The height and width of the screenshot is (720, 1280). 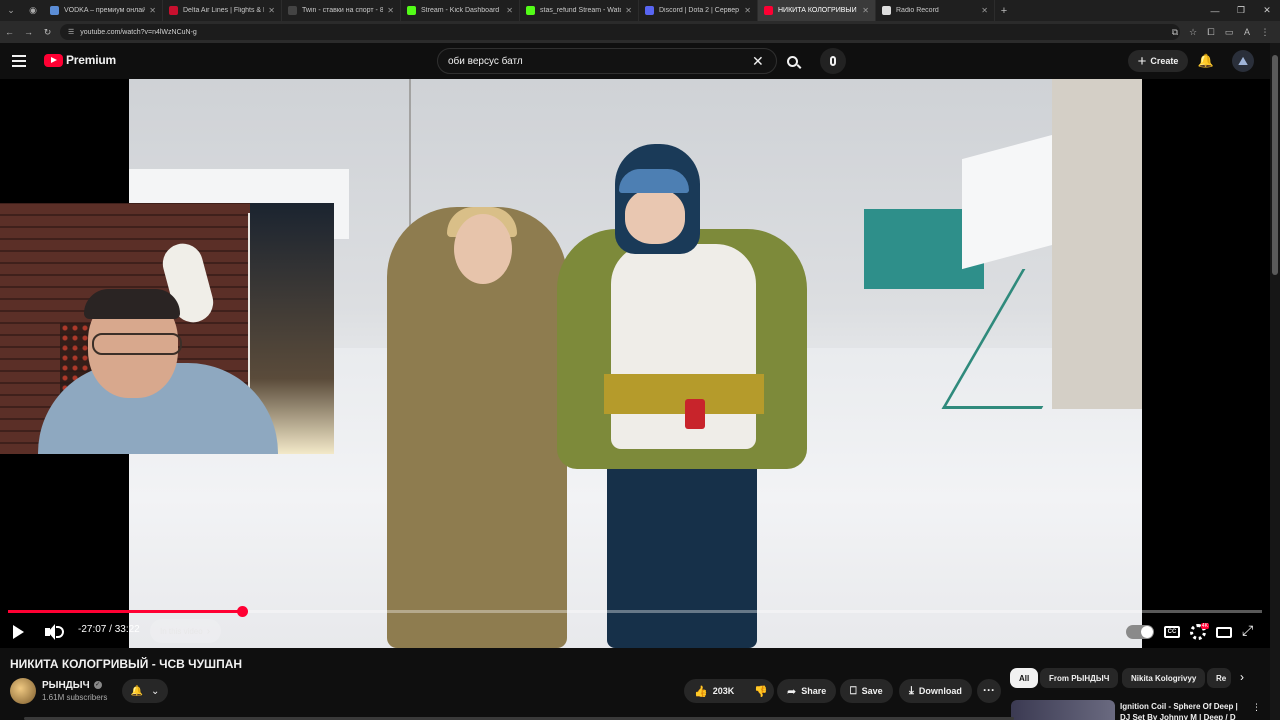 I want to click on browser-tab: VODKA – премиум онлайн-ка✕, so click(x=103, y=10).